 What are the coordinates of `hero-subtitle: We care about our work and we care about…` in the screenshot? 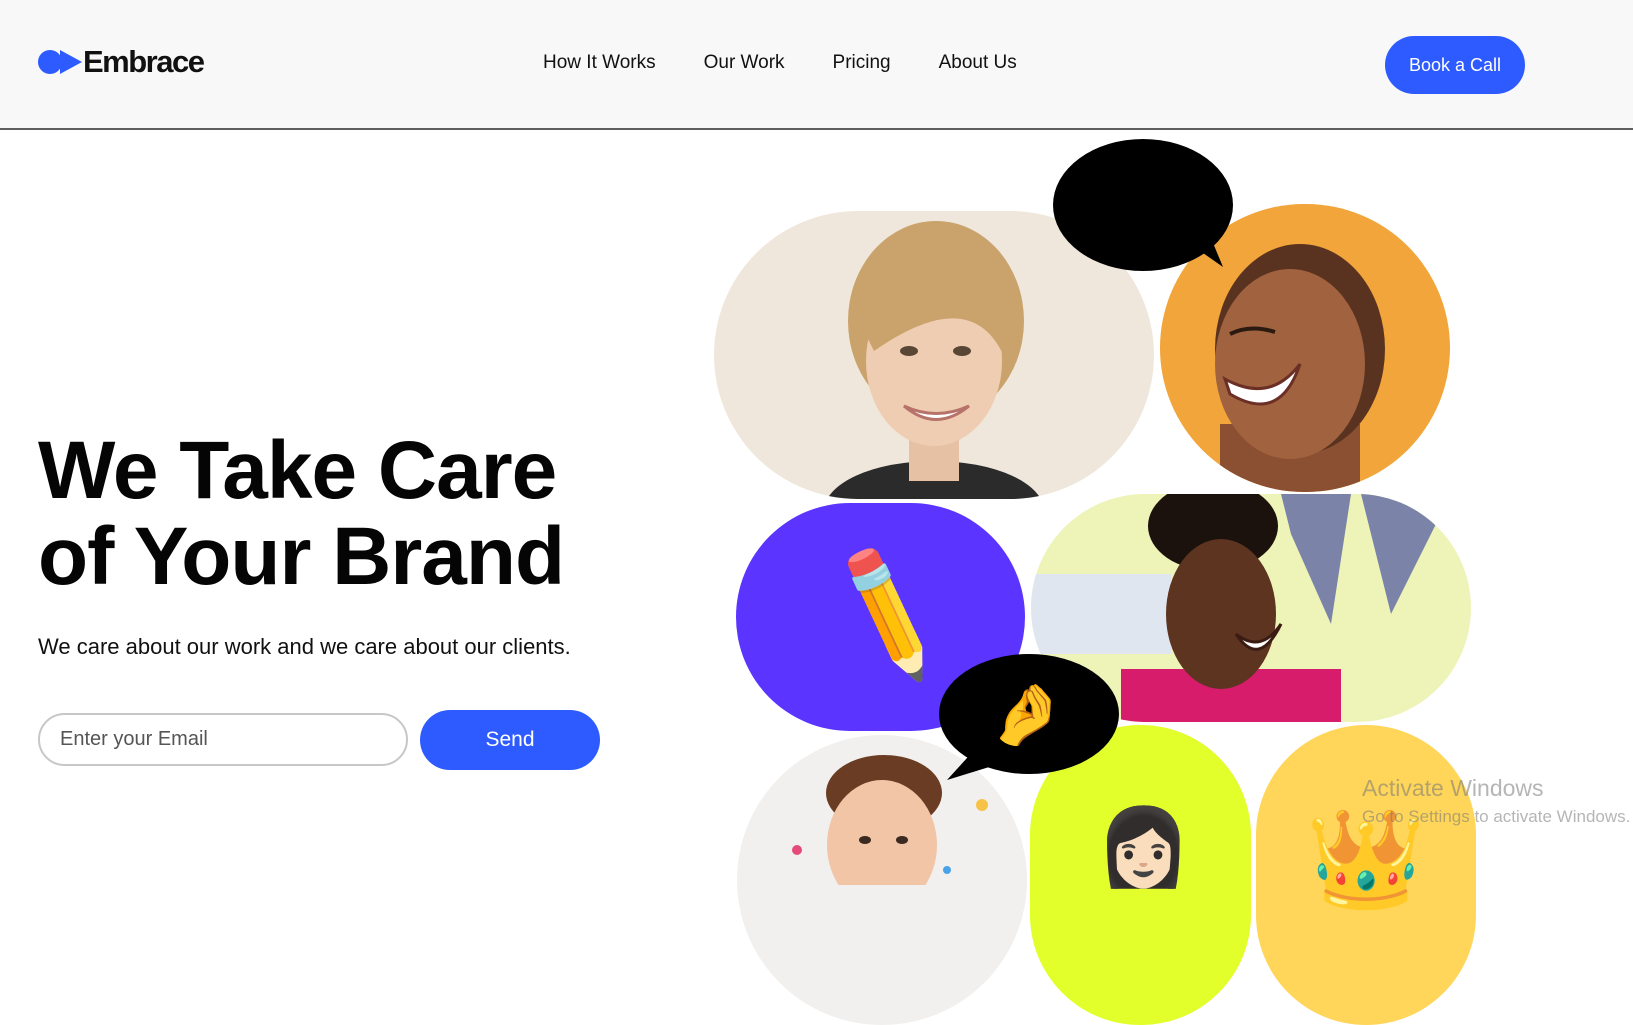 It's located at (304, 646).